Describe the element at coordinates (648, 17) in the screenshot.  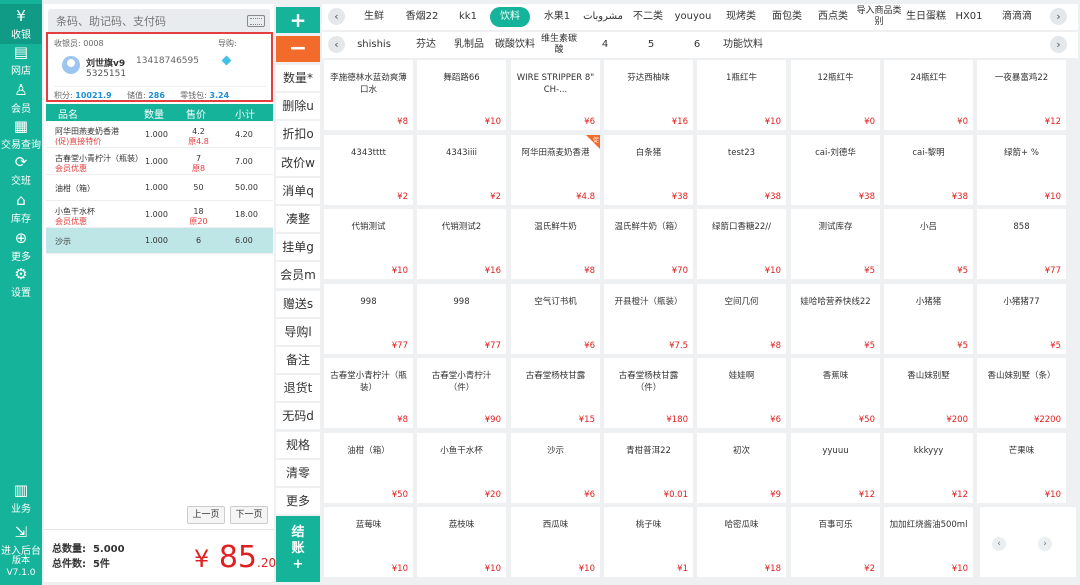
I see `category-tab-6: 不二类` at that location.